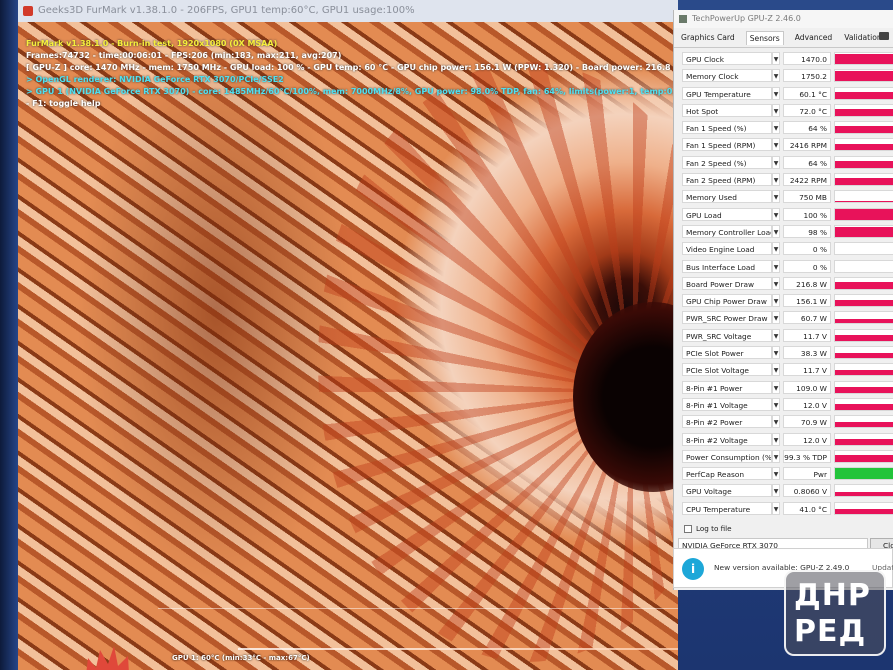  Describe the element at coordinates (884, 36) in the screenshot. I see `screenshot-camera-icon` at that location.